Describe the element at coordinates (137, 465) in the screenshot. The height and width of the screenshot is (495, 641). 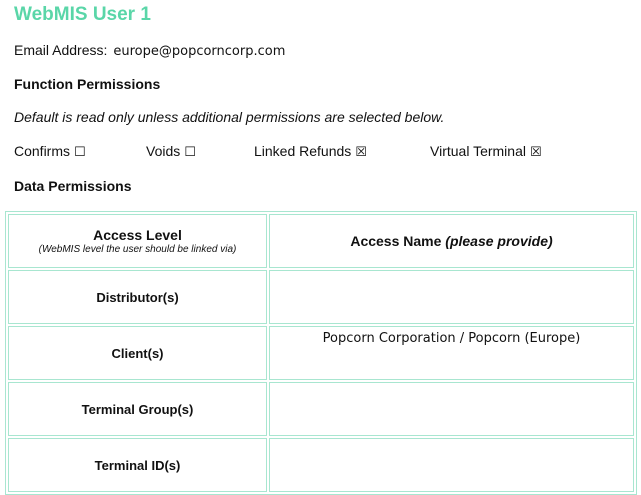
I see `access-level-cell: Terminal ID(s)` at that location.